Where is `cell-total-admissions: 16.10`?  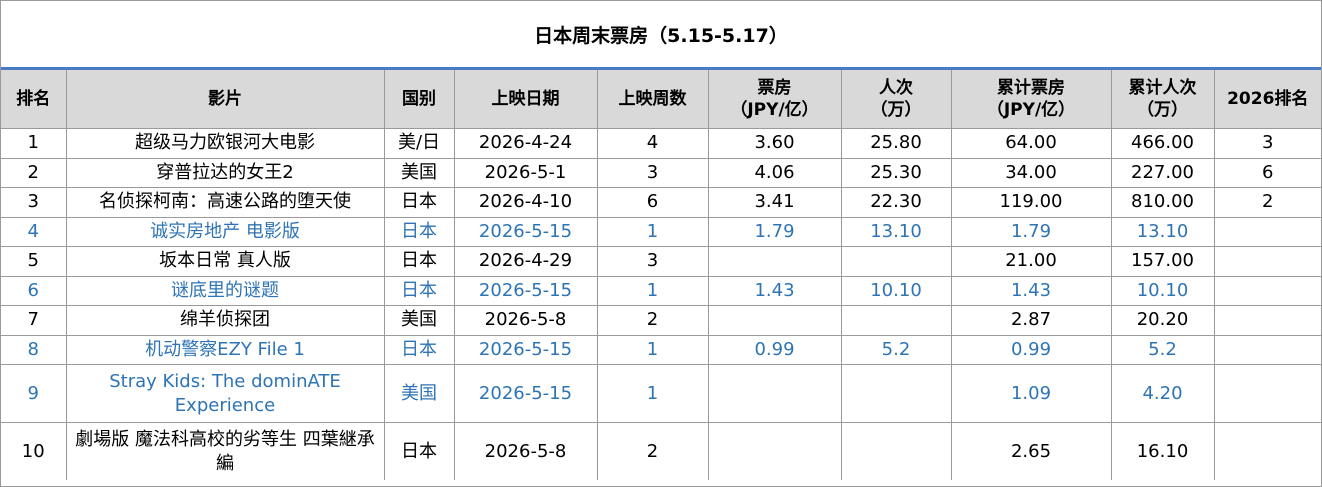 cell-total-admissions: 16.10 is located at coordinates (1162, 451).